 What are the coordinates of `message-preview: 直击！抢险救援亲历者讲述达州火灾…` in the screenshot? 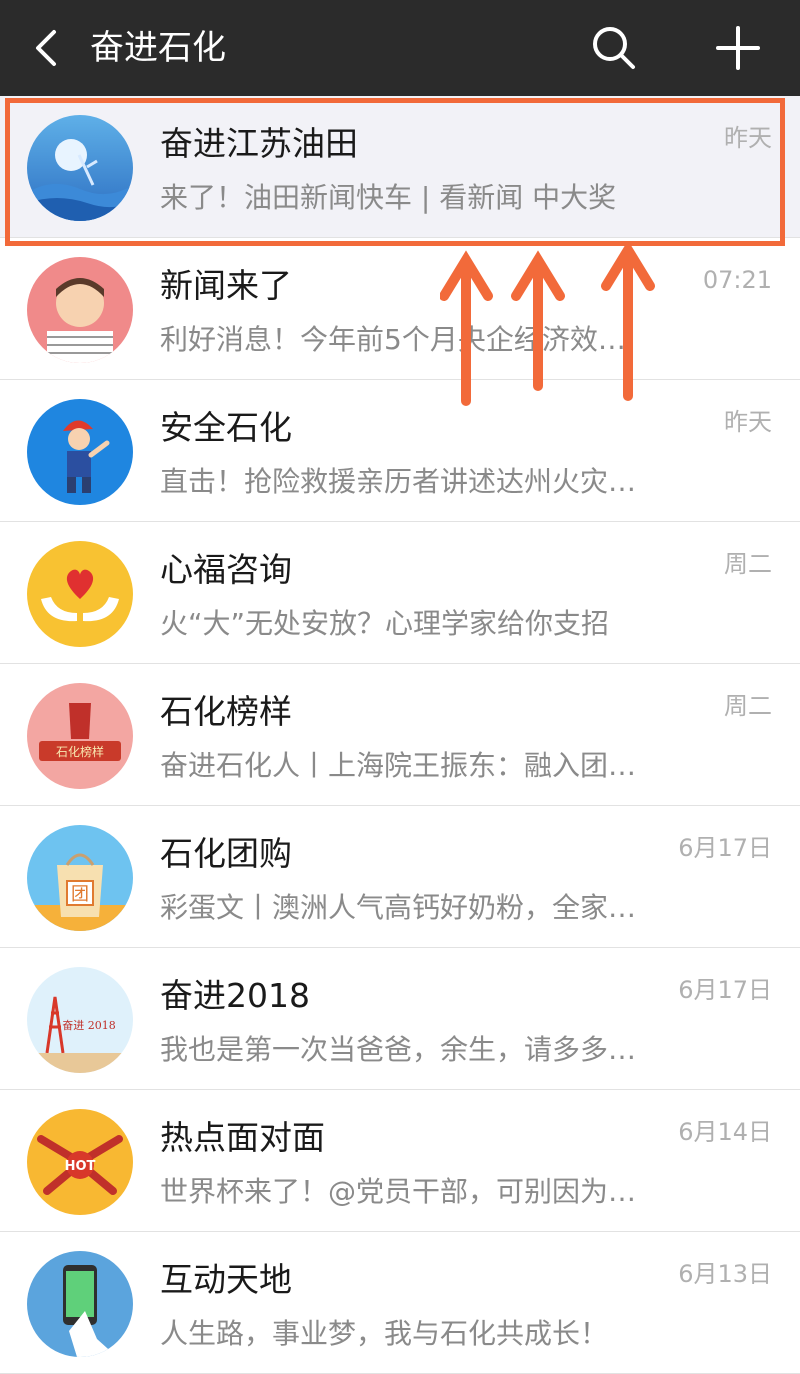 It's located at (398, 481).